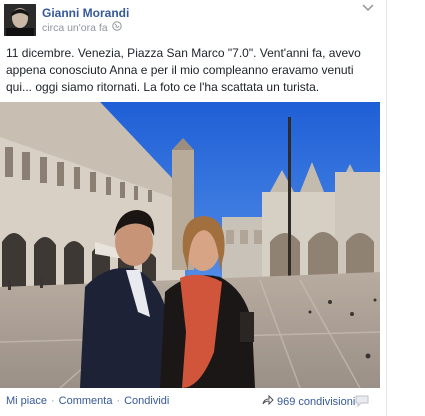 The width and height of the screenshot is (425, 416). I want to click on post-actions: Mi piace · Commenta · Condividi, so click(87, 401).